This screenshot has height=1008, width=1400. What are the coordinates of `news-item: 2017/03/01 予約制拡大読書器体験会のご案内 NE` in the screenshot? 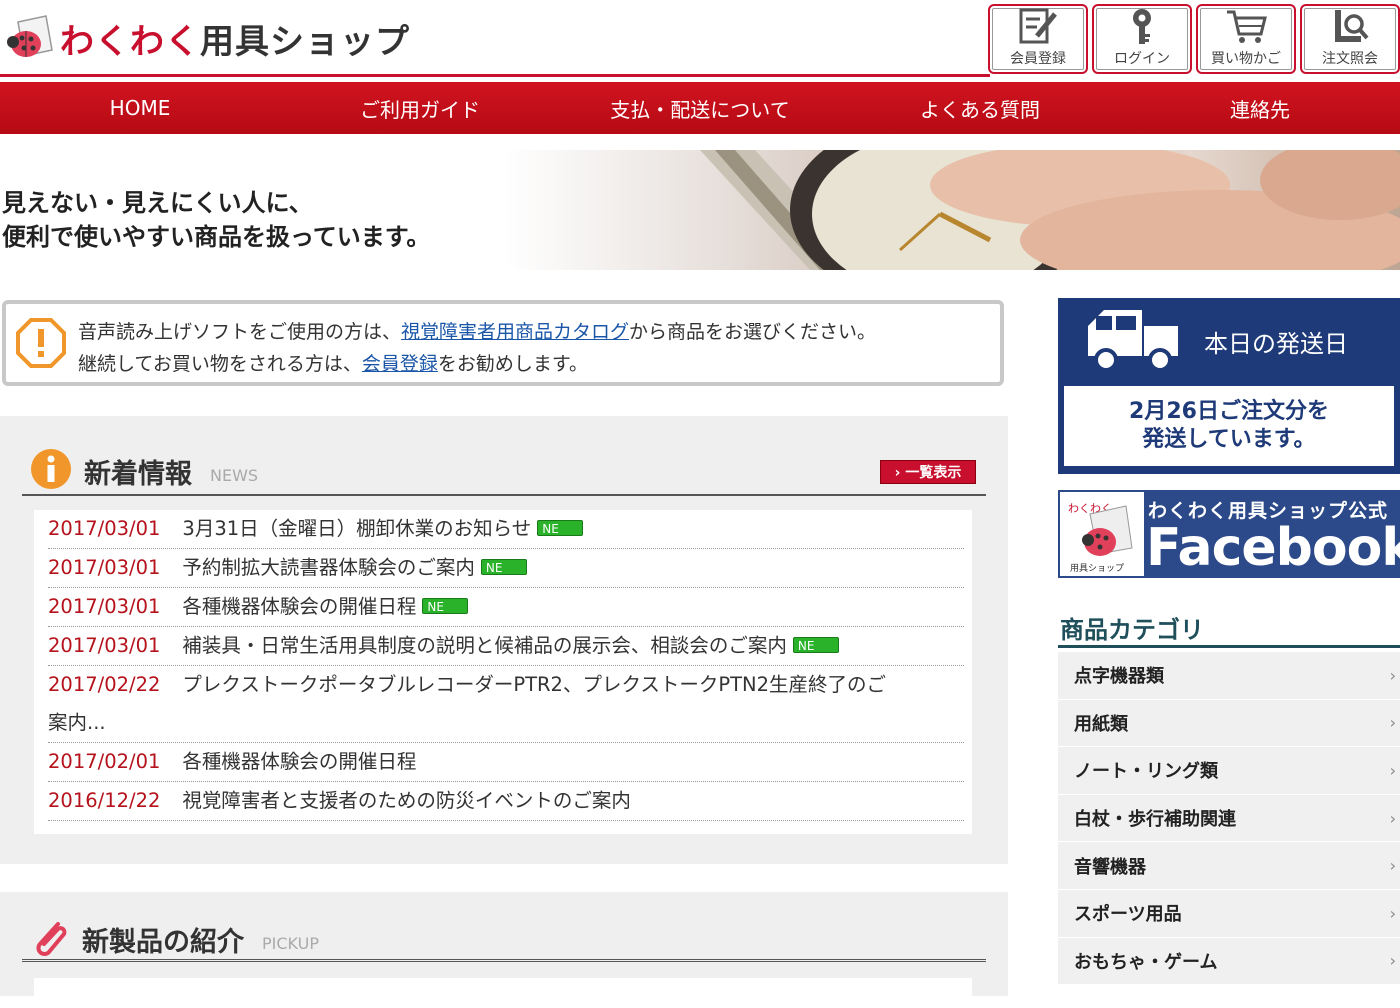 It's located at (506, 568).